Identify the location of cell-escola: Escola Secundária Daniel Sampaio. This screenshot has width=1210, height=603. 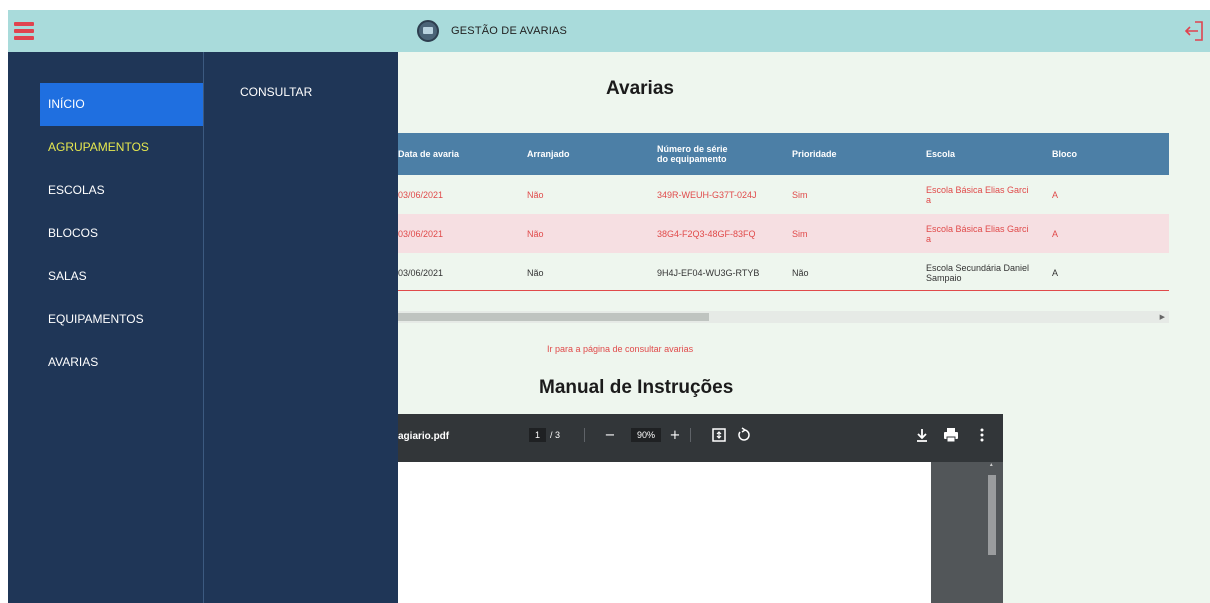
(978, 272).